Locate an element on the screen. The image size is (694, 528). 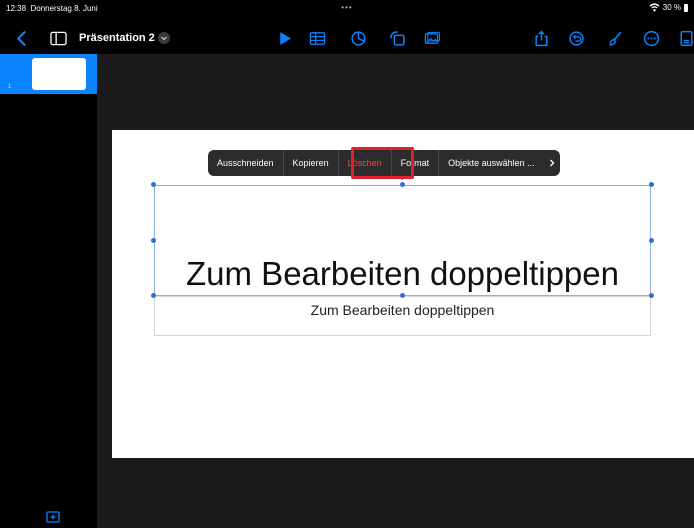
slide-title: Zum Bearbeiten doppeltippen is located at coordinates (402, 274).